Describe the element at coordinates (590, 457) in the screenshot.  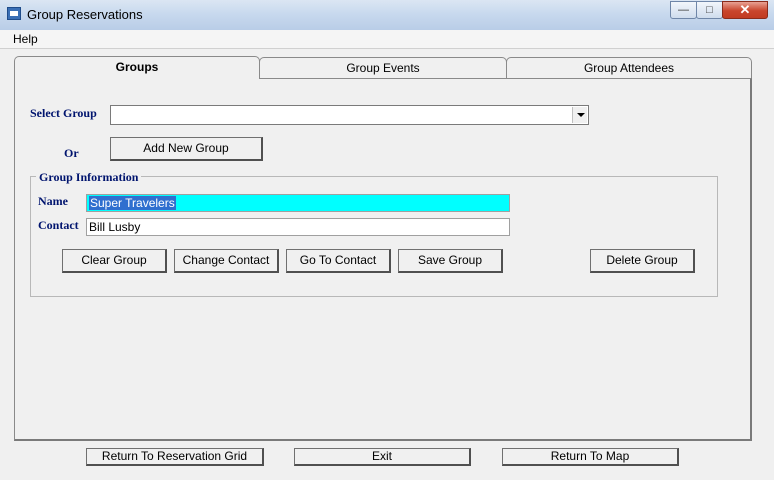
I see `return-to-map-button: Return To Map` at that location.